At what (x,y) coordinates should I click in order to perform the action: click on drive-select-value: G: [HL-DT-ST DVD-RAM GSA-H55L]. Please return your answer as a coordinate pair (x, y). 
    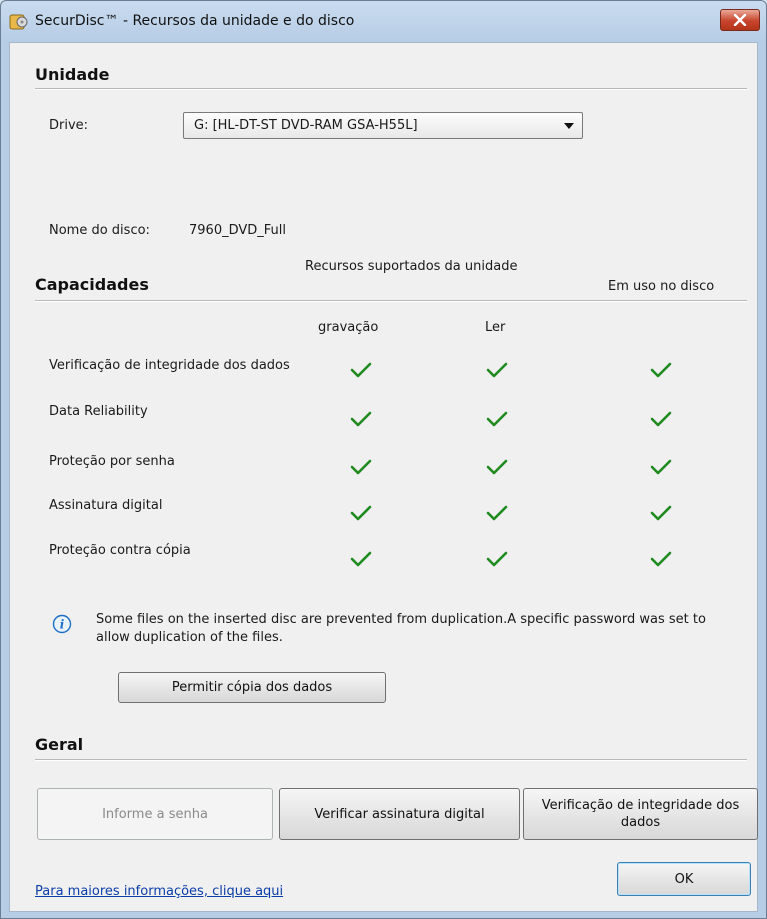
    Looking at the image, I should click on (306, 125).